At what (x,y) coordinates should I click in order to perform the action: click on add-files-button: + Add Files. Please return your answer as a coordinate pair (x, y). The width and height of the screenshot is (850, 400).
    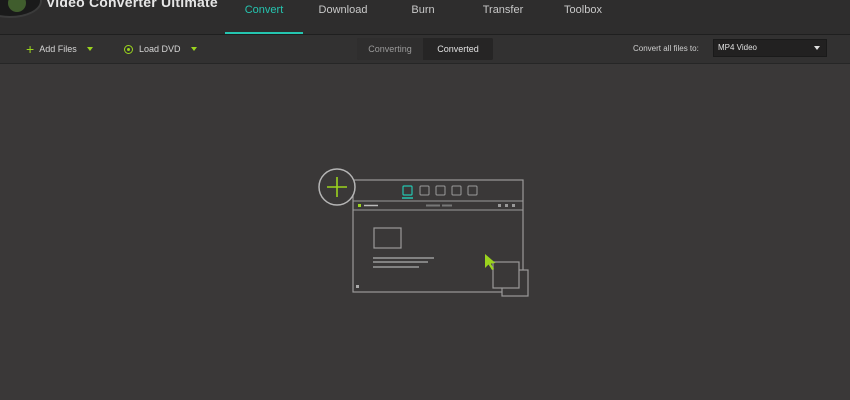
    Looking at the image, I should click on (59, 49).